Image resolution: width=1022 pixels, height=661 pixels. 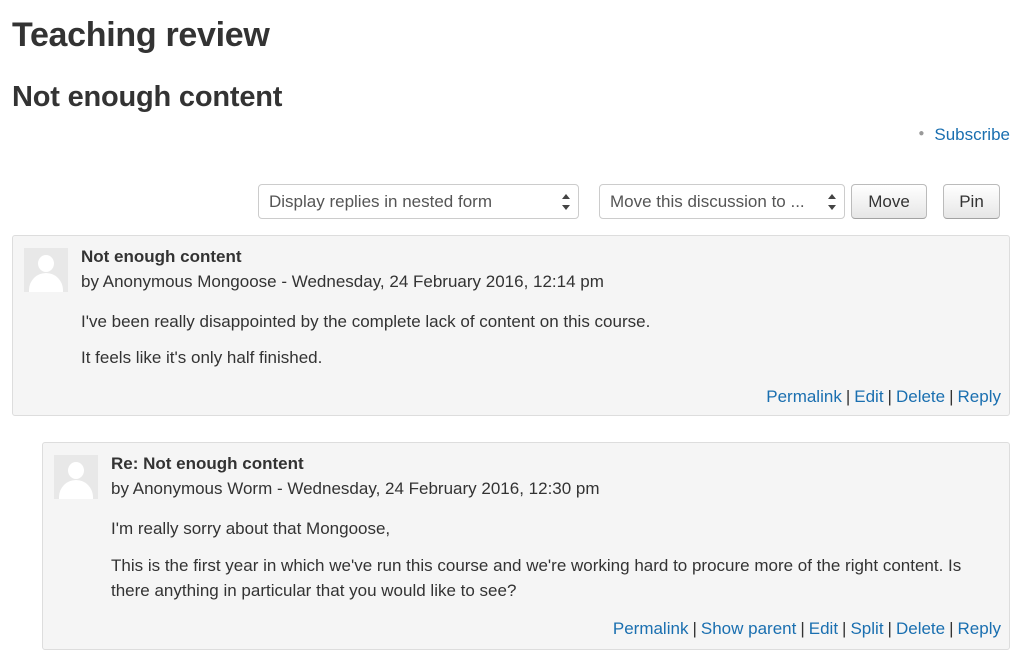 I want to click on post-subject: Not enough content, so click(x=161, y=256).